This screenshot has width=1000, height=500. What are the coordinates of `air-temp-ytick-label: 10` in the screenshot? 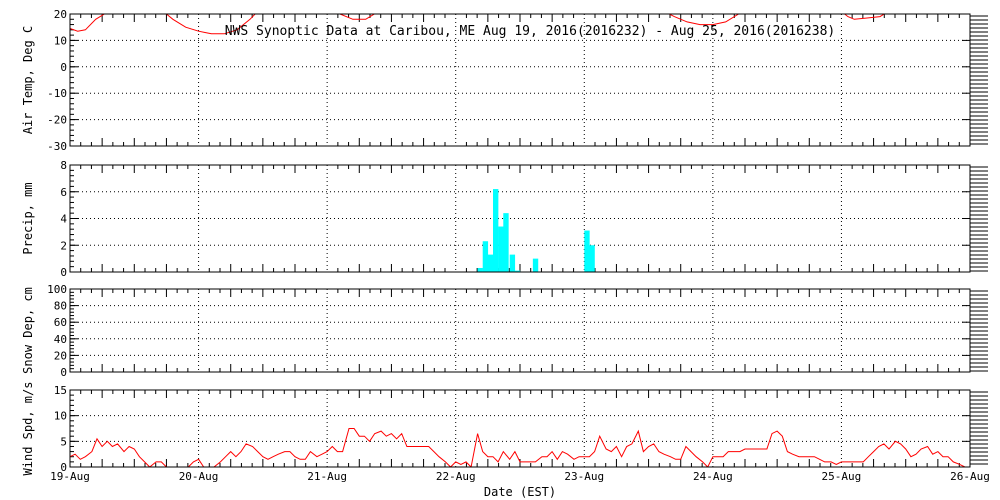 It's located at (60, 40).